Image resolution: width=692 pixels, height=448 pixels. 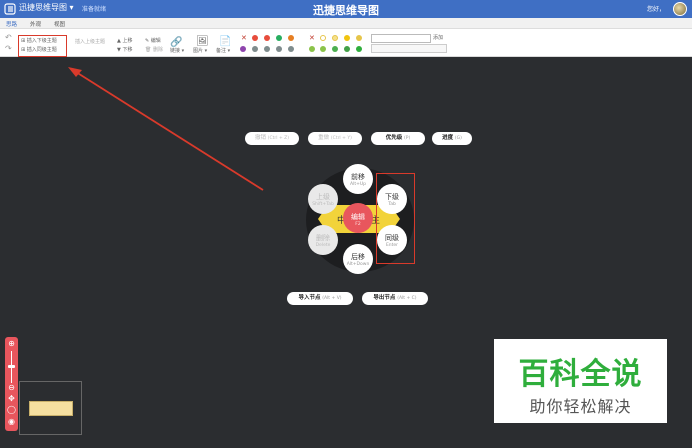 What do you see at coordinates (580, 406) in the screenshot?
I see `watermark-subtitle: 助你轻松解决` at bounding box center [580, 406].